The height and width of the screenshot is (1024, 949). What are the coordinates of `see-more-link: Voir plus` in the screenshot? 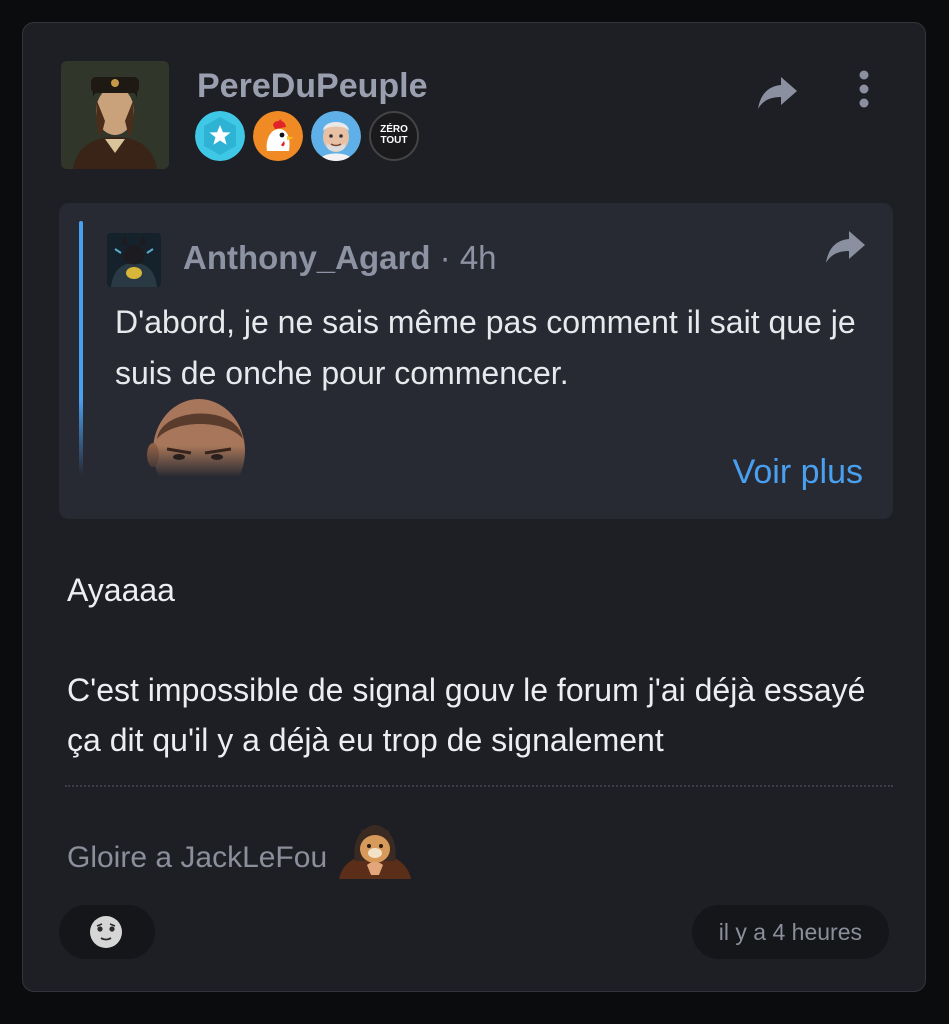 It's located at (798, 472).